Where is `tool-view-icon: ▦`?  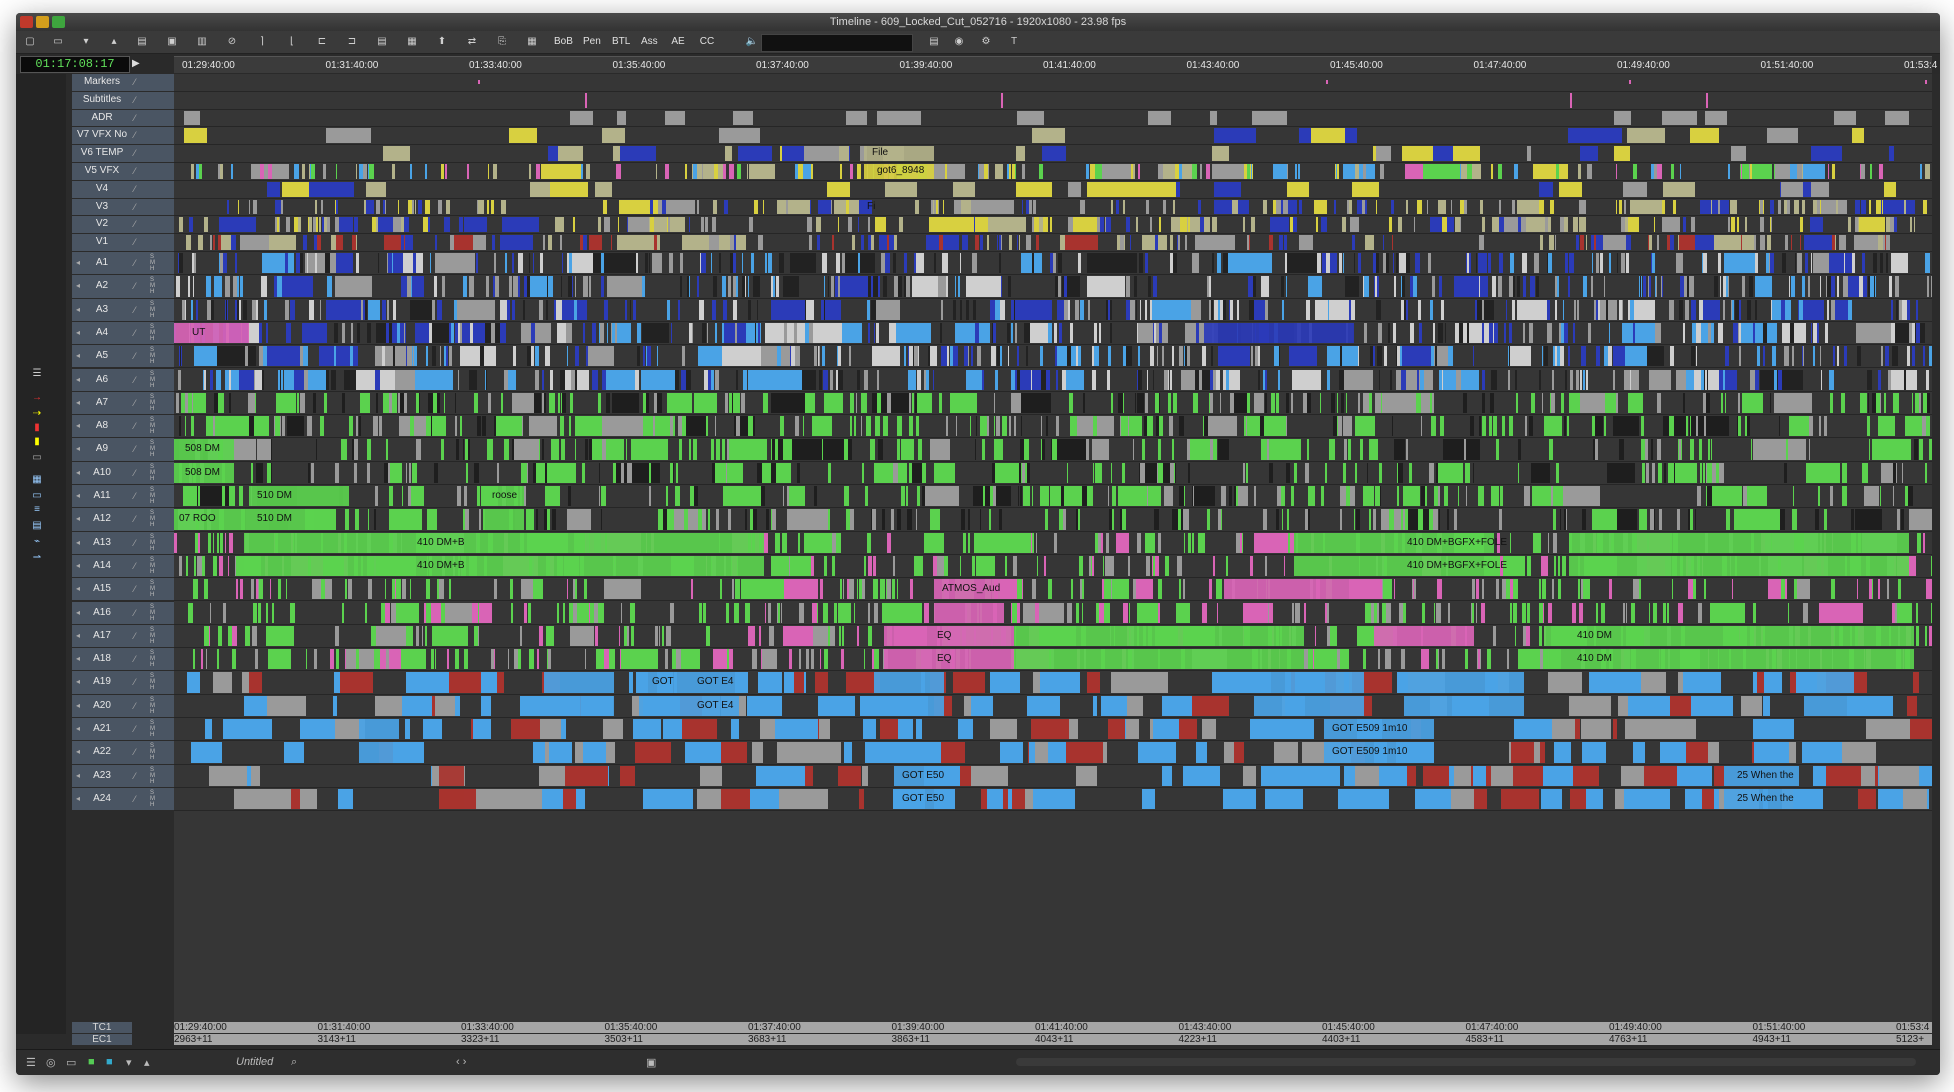
tool-view-icon: ▦ is located at coordinates (37, 480).